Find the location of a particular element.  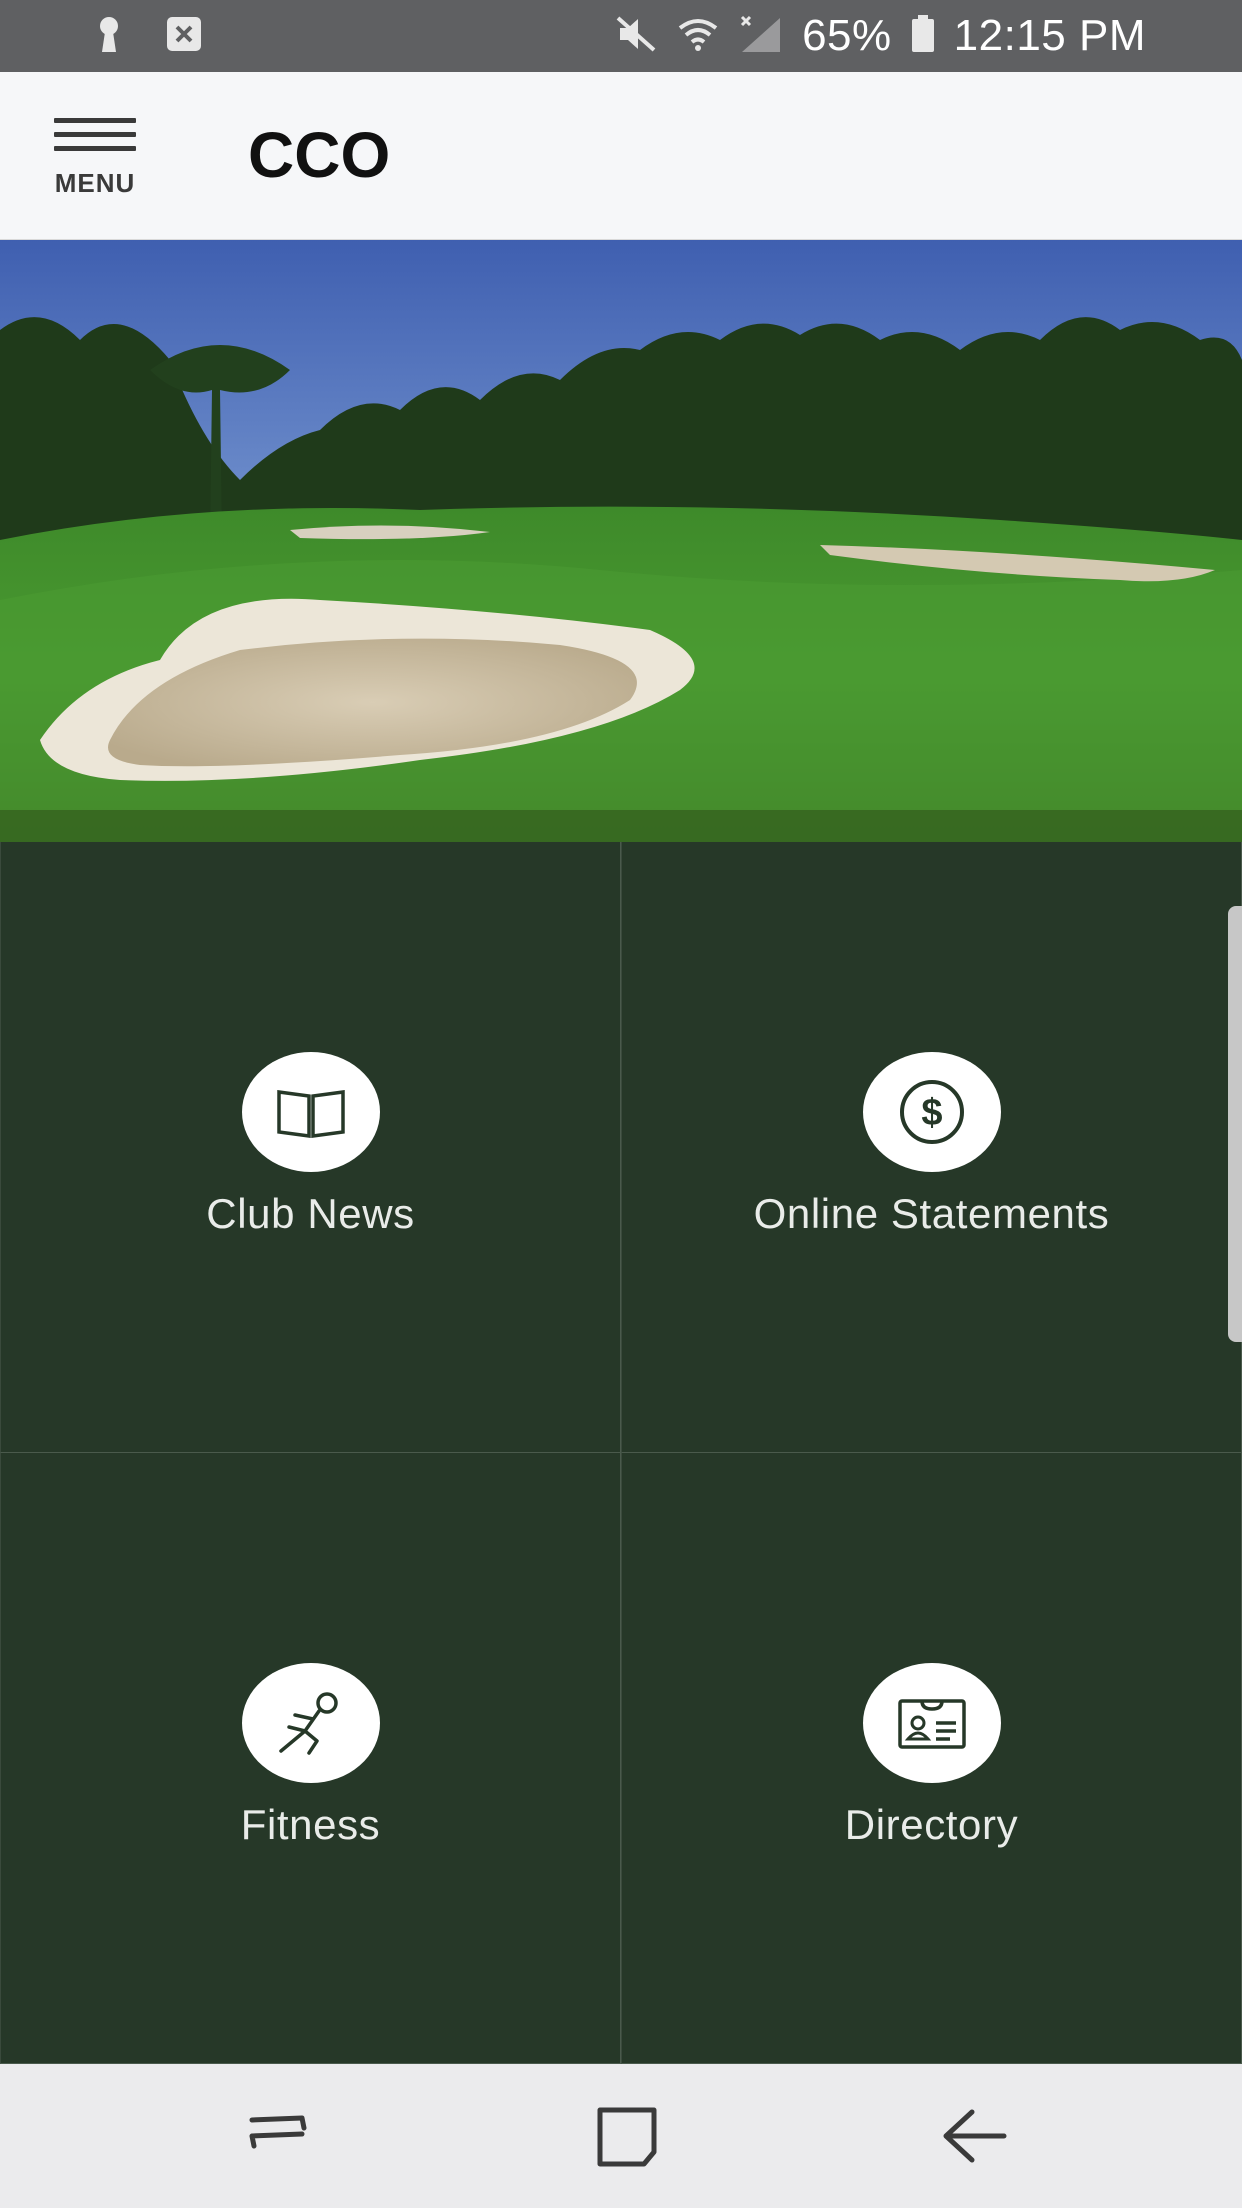

app-header: MENU CCO is located at coordinates (621, 156).